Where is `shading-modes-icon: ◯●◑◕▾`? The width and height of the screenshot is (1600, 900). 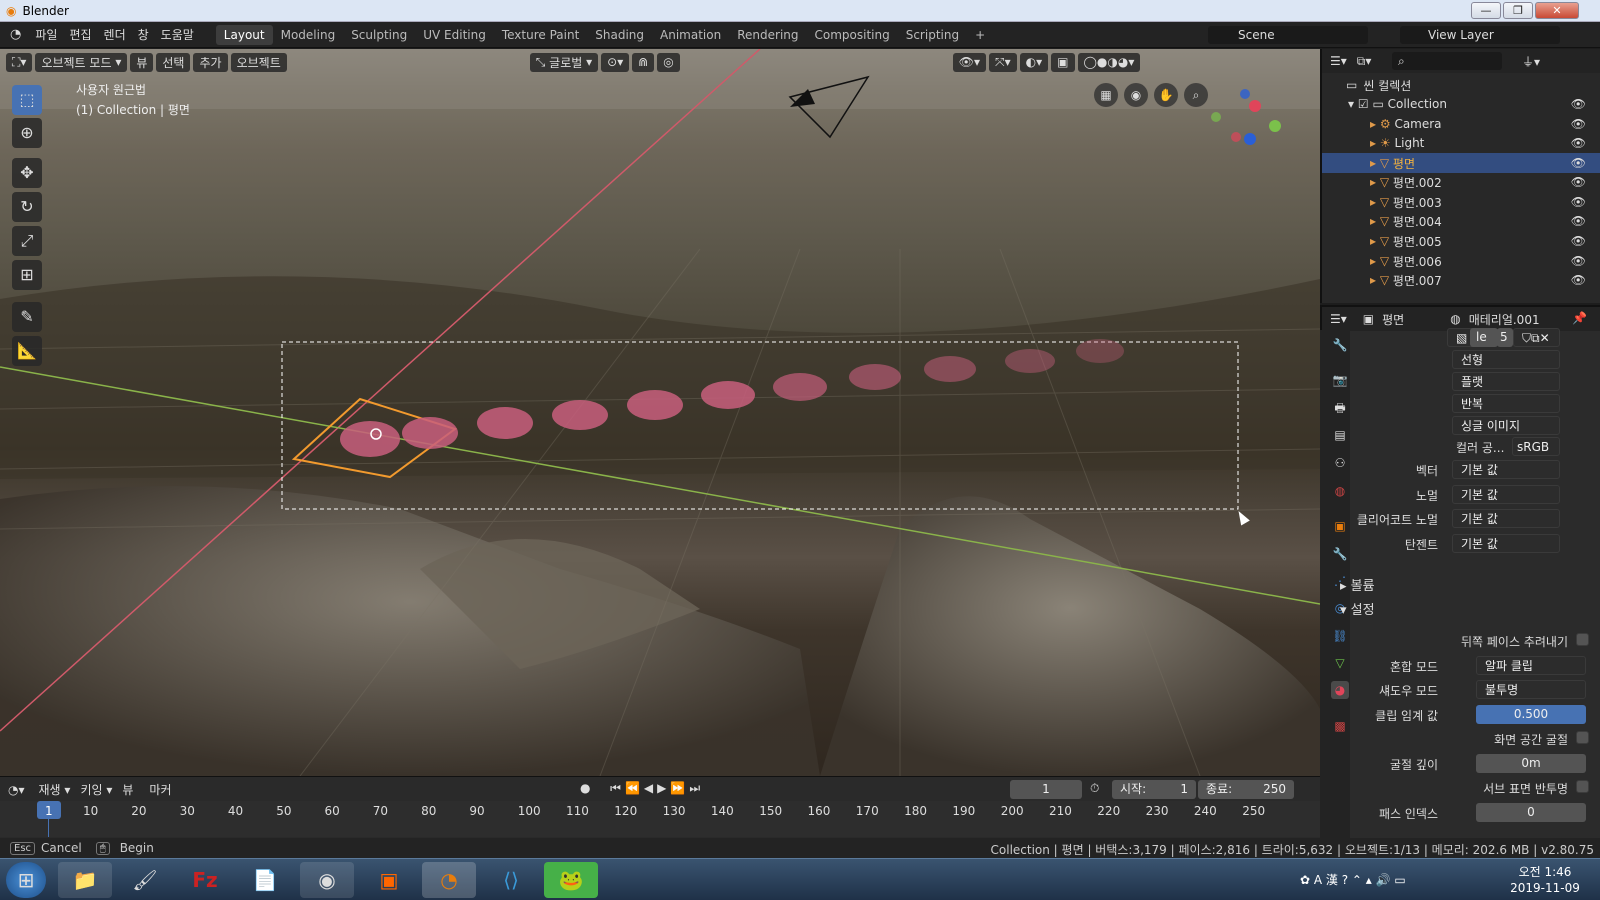 shading-modes-icon: ◯●◑◕▾ is located at coordinates (1109, 62).